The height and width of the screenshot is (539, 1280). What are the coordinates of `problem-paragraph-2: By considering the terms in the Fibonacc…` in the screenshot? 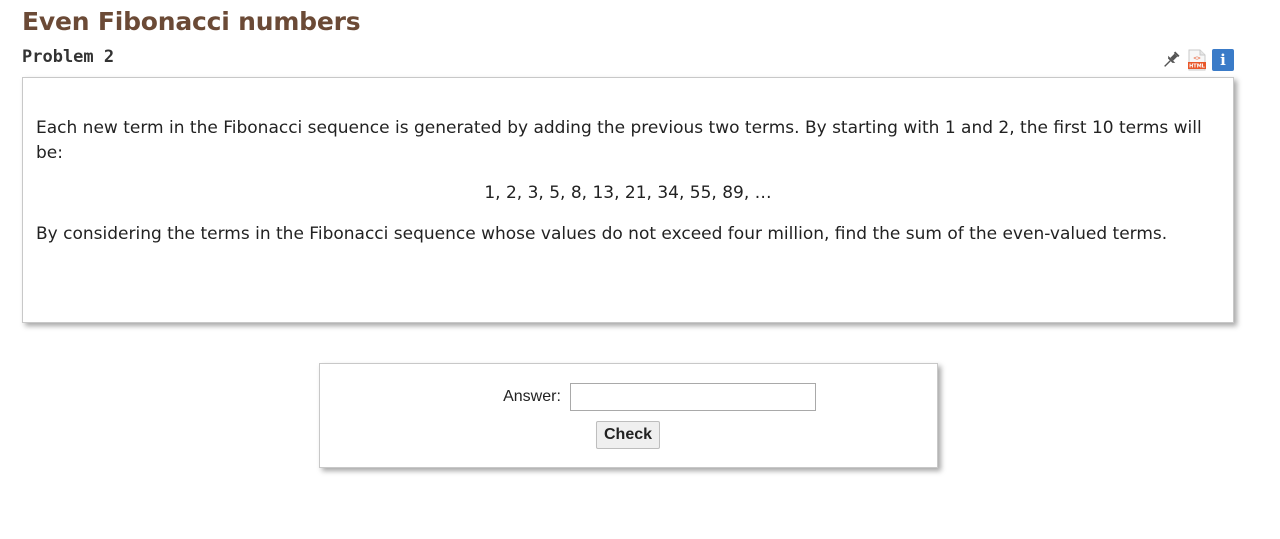 It's located at (602, 234).